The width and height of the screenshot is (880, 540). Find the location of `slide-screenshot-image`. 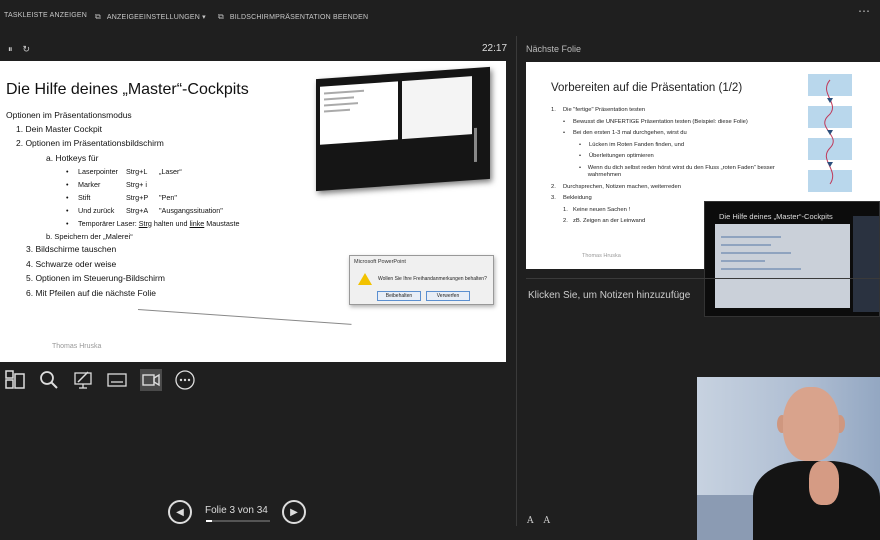

slide-screenshot-image is located at coordinates (403, 129).